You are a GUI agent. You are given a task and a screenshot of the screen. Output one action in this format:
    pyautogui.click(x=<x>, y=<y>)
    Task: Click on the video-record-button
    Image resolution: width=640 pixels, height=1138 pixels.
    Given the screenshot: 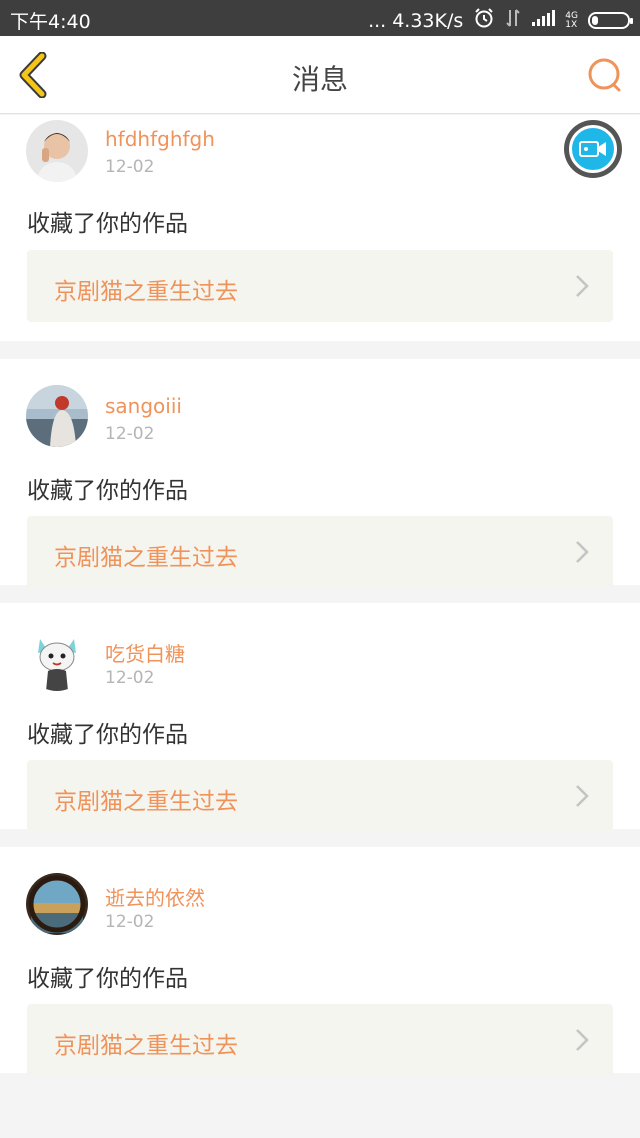 What is the action you would take?
    pyautogui.click(x=593, y=149)
    